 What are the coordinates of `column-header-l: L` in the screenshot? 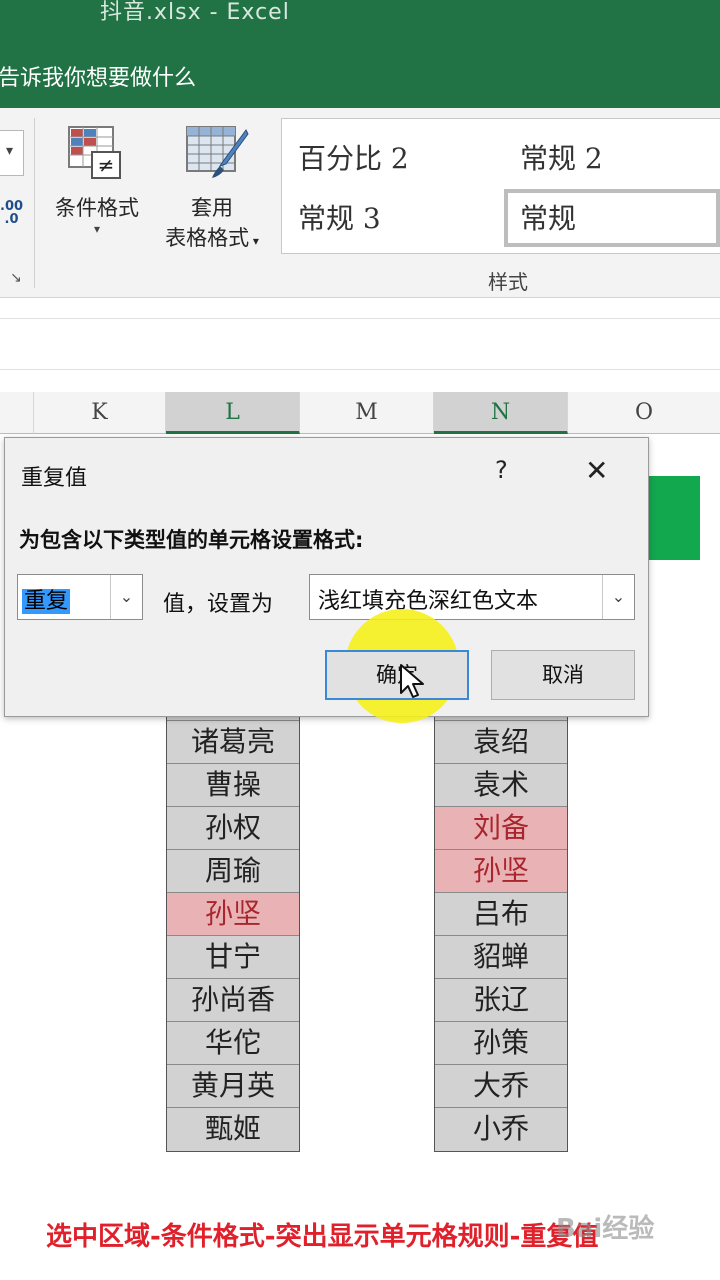 It's located at (233, 413).